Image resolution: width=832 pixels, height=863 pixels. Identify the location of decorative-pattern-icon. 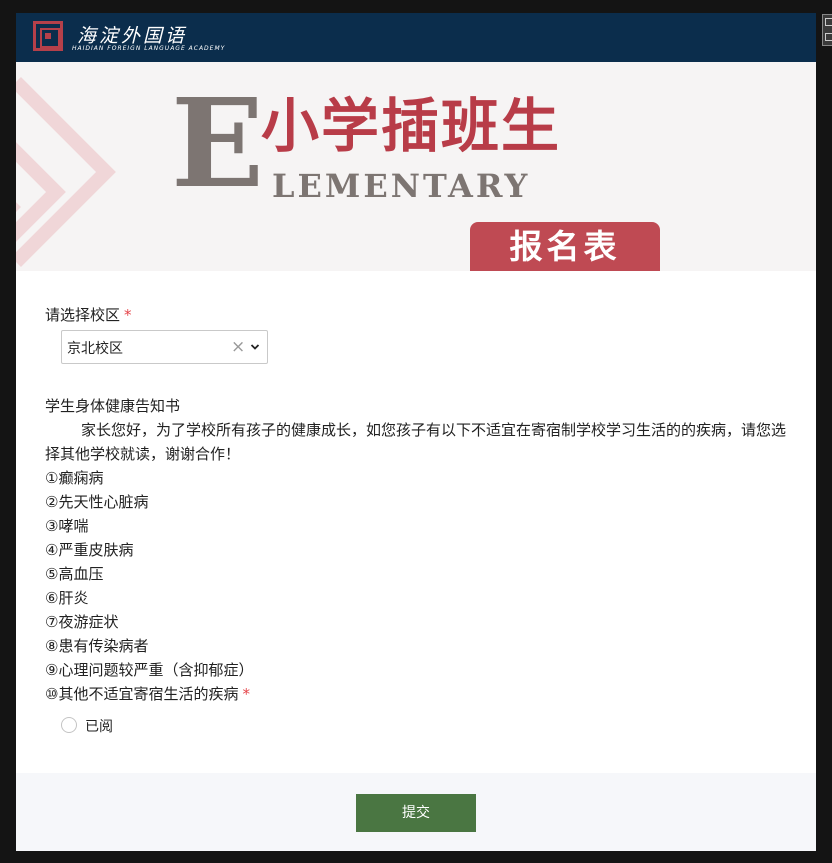
(66, 172).